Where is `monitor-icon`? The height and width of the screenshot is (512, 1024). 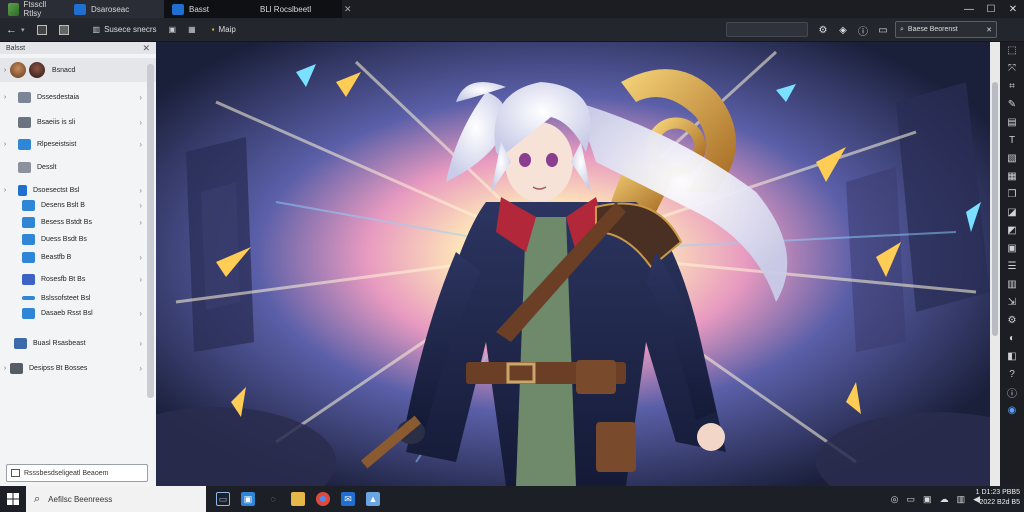
monitor-icon is located at coordinates (20, 343).